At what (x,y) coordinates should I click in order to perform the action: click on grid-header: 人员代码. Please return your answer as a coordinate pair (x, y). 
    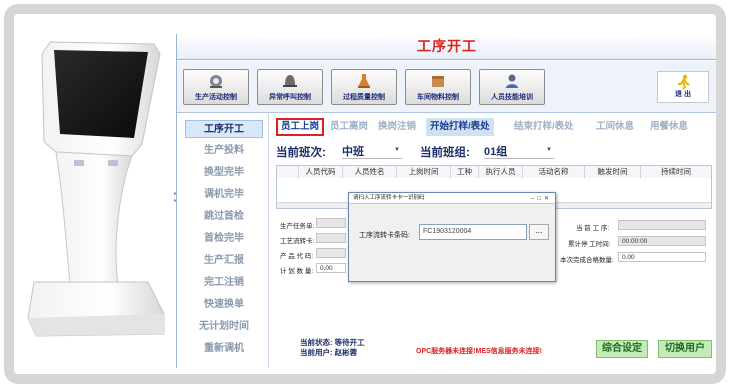
    Looking at the image, I should click on (321, 172).